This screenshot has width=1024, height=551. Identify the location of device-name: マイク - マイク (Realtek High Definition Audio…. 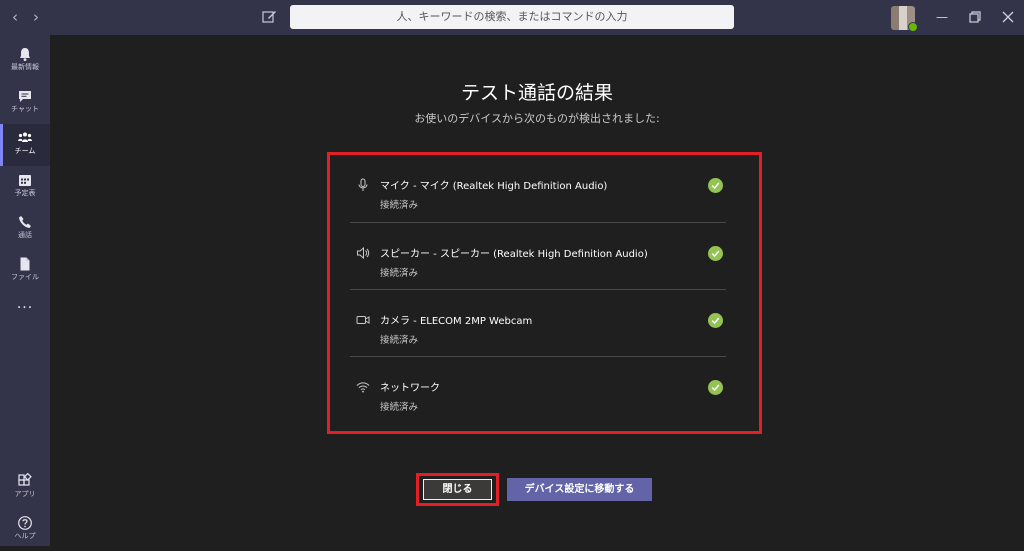
(494, 186).